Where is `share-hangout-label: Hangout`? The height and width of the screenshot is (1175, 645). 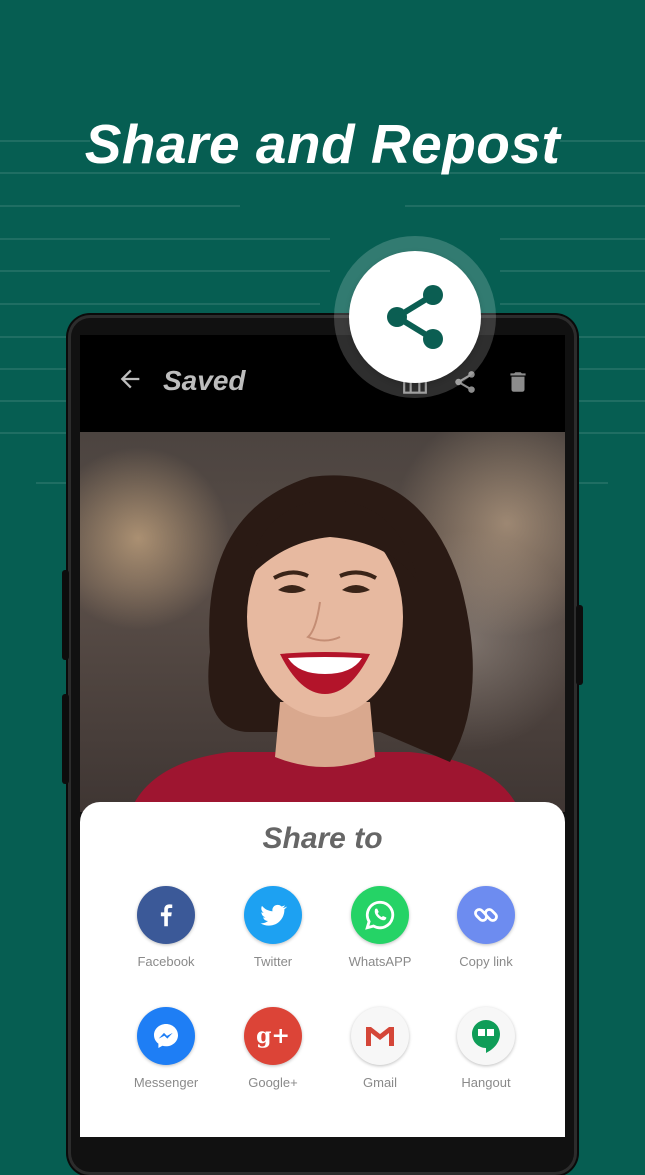 share-hangout-label: Hangout is located at coordinates (486, 1082).